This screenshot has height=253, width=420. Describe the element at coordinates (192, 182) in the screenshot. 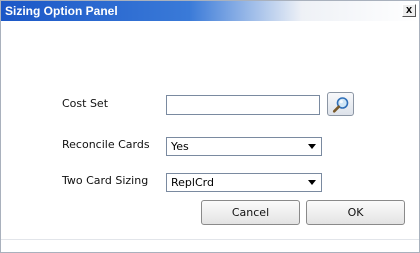

I see `two-card-sizing-value: ReplCrd` at that location.